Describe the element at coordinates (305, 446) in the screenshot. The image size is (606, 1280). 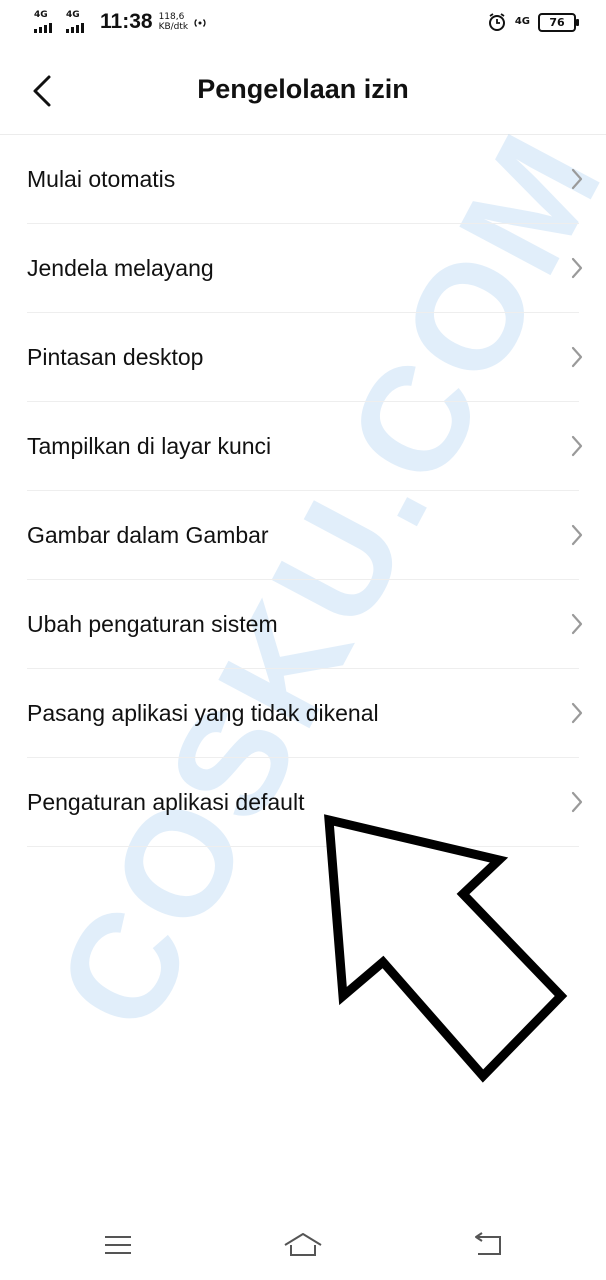
I see `list-item-tampilkan-di-layar-kunci: Tampilkan di layar kunci` at that location.